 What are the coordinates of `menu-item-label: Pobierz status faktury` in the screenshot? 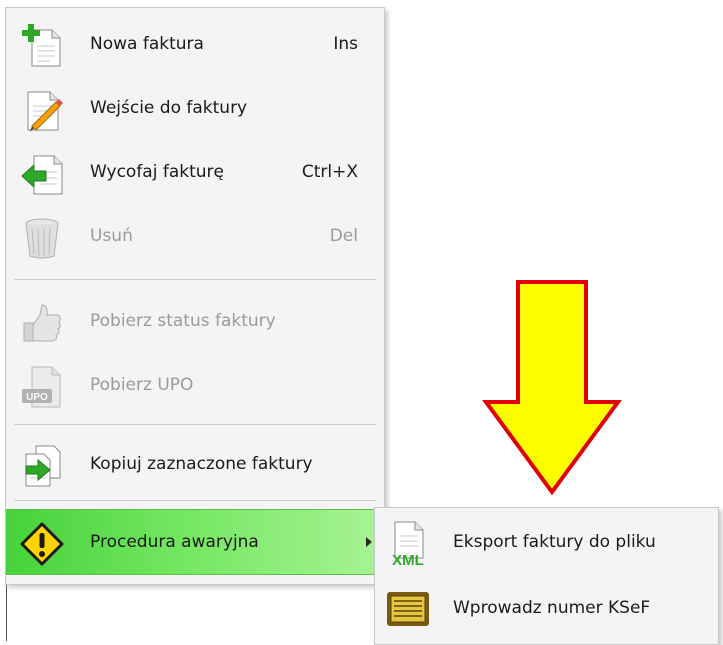 It's located at (183, 321).